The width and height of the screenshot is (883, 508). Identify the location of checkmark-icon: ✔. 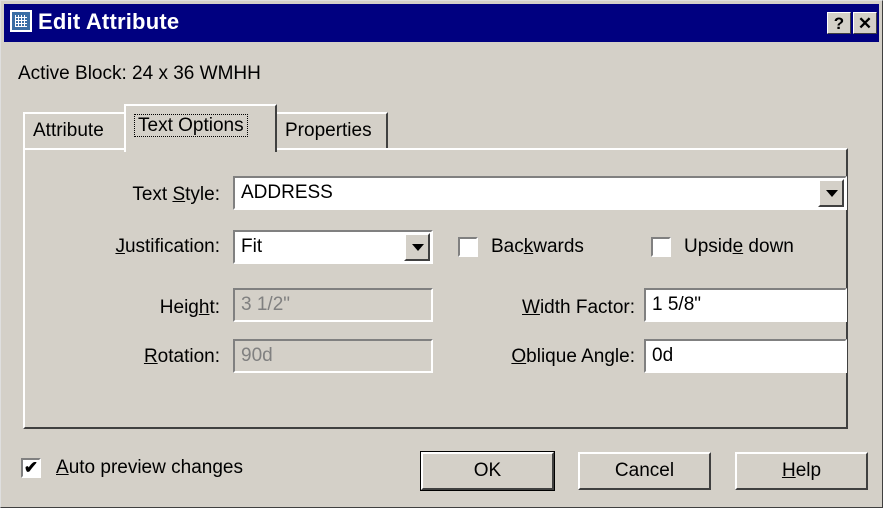
(31, 467).